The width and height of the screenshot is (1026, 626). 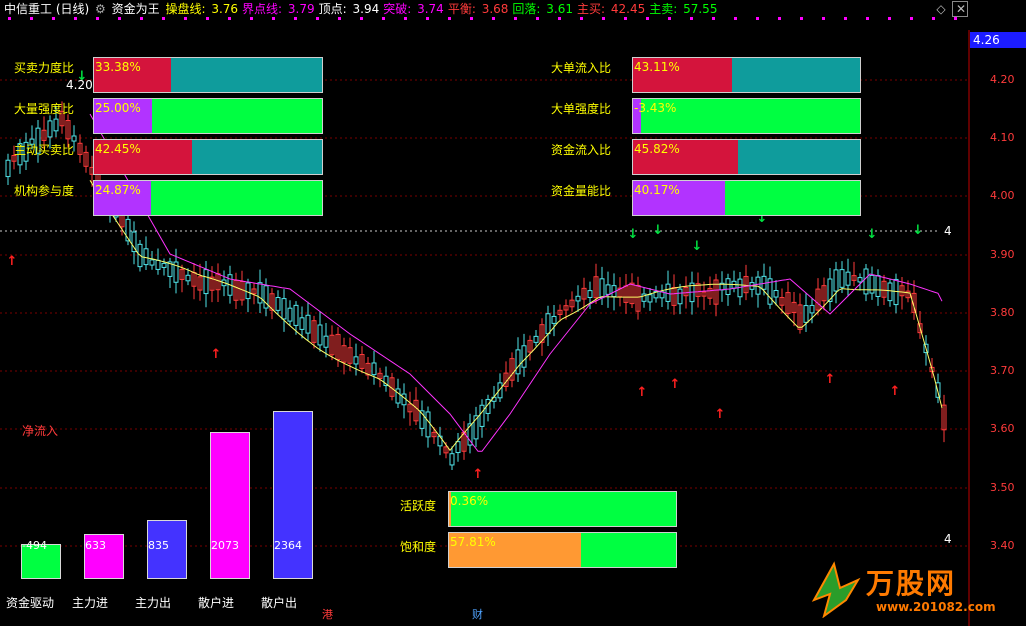 What do you see at coordinates (208, 116) in the screenshot?
I see `left-panel-1-bar: 25.00%` at bounding box center [208, 116].